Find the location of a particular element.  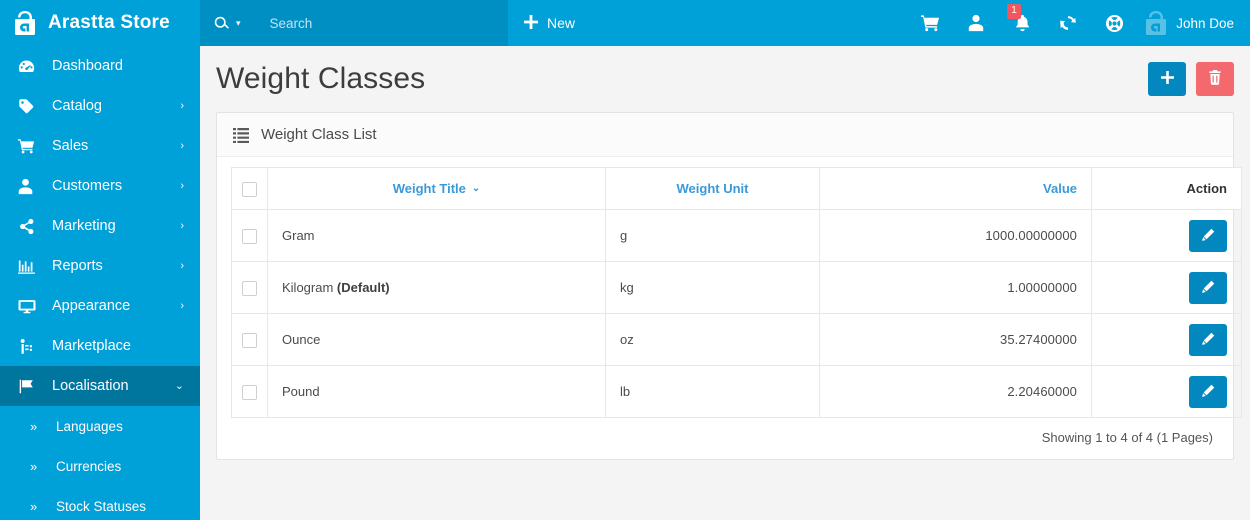

table-head: Weight Title ⌄ Weight Unit Value Action is located at coordinates (736, 188).